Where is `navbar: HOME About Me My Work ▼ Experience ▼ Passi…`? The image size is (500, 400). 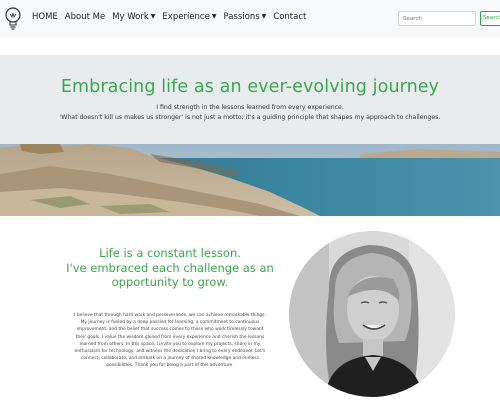
navbar: HOME About Me My Work ▼ Experience ▼ Passi… is located at coordinates (250, 19).